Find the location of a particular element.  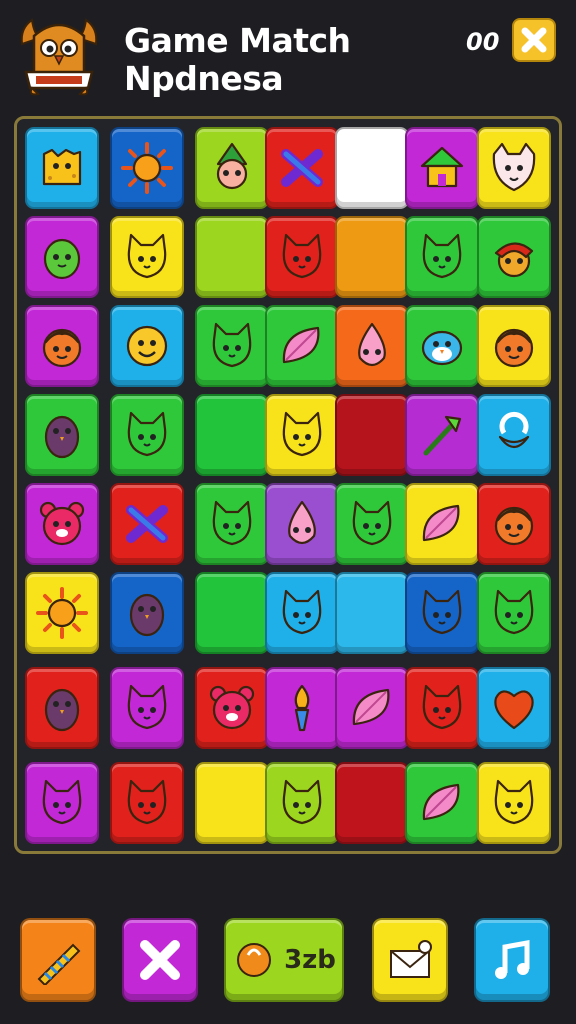

tile-r5-c2 is located at coordinates (147, 524).